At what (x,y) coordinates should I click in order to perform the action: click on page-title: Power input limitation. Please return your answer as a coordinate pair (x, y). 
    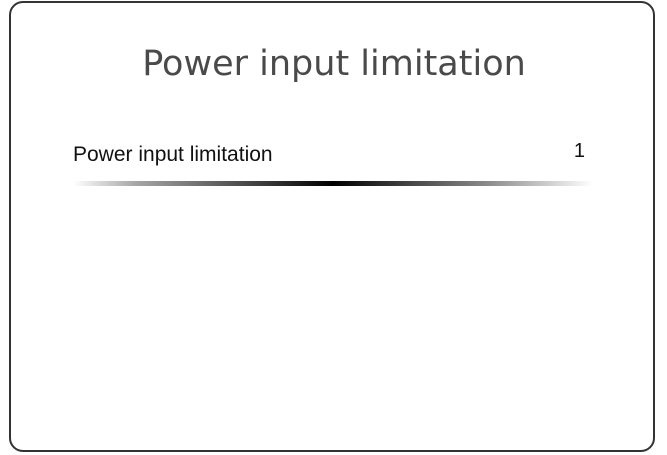
    Looking at the image, I should click on (334, 64).